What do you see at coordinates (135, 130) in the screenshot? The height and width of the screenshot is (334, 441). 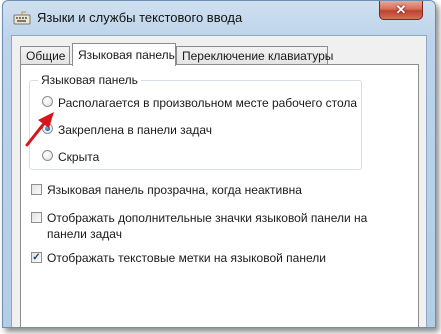 I see `radio-label: Закреплена в панели задач` at bounding box center [135, 130].